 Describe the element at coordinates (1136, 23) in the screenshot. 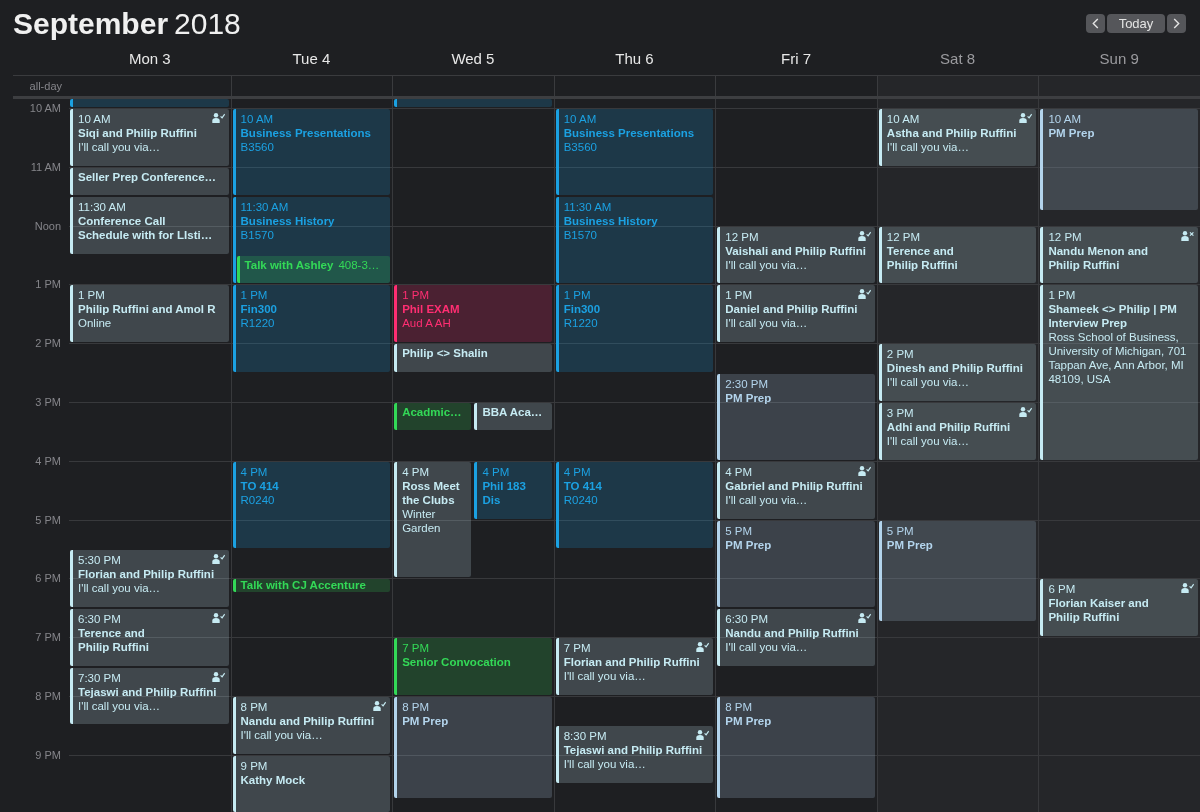

I see `today-button: Today` at that location.